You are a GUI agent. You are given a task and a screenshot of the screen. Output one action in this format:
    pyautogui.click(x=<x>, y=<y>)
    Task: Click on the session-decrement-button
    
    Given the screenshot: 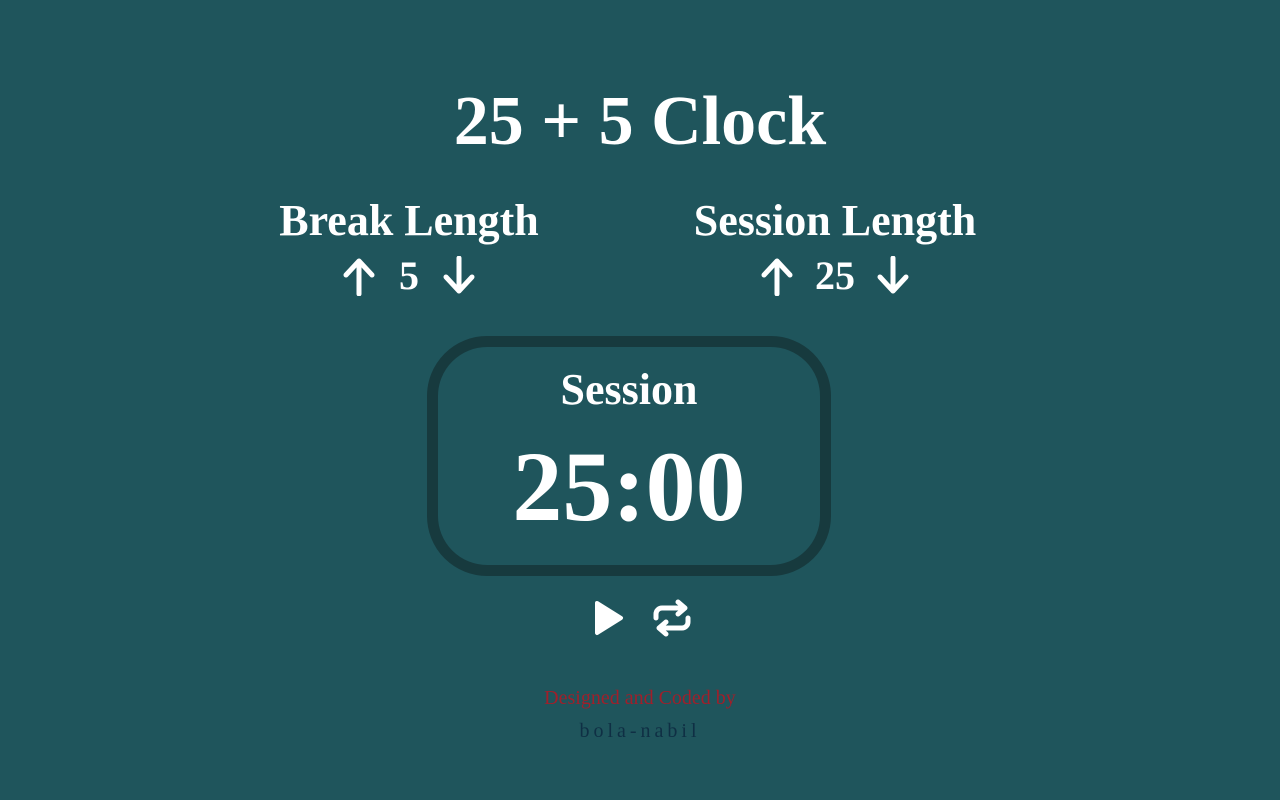 What is the action you would take?
    pyautogui.click(x=893, y=276)
    